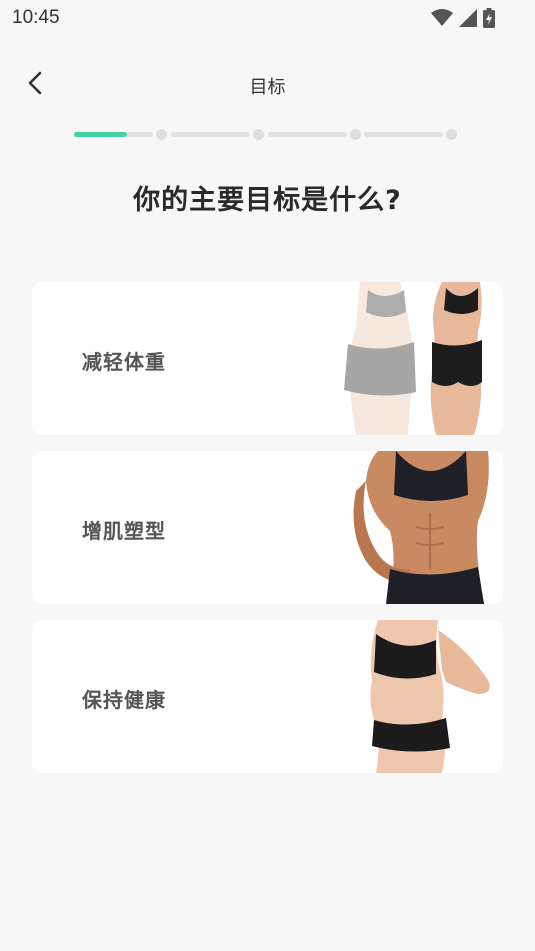  Describe the element at coordinates (267, 358) in the screenshot. I see `goal-card-lose-weight: 减轻体重` at that location.